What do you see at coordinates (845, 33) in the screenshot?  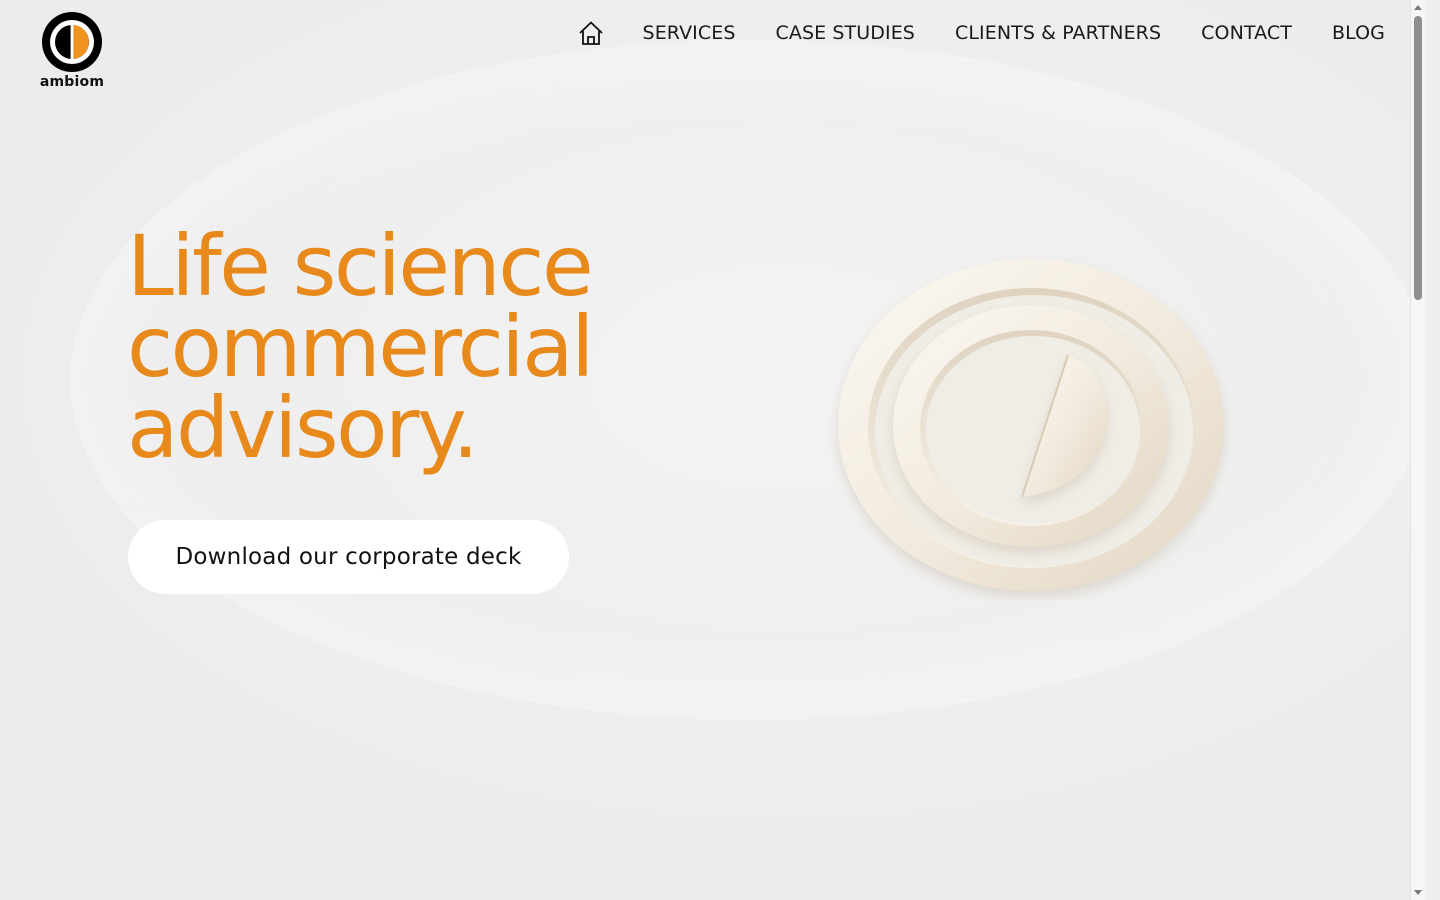 I see `nav-item-case-studies: CASE STUDIES` at bounding box center [845, 33].